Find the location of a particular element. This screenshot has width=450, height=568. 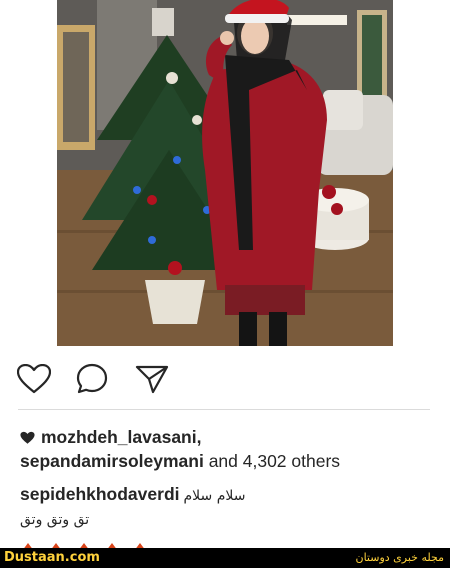

comment-button is located at coordinates (92, 379).